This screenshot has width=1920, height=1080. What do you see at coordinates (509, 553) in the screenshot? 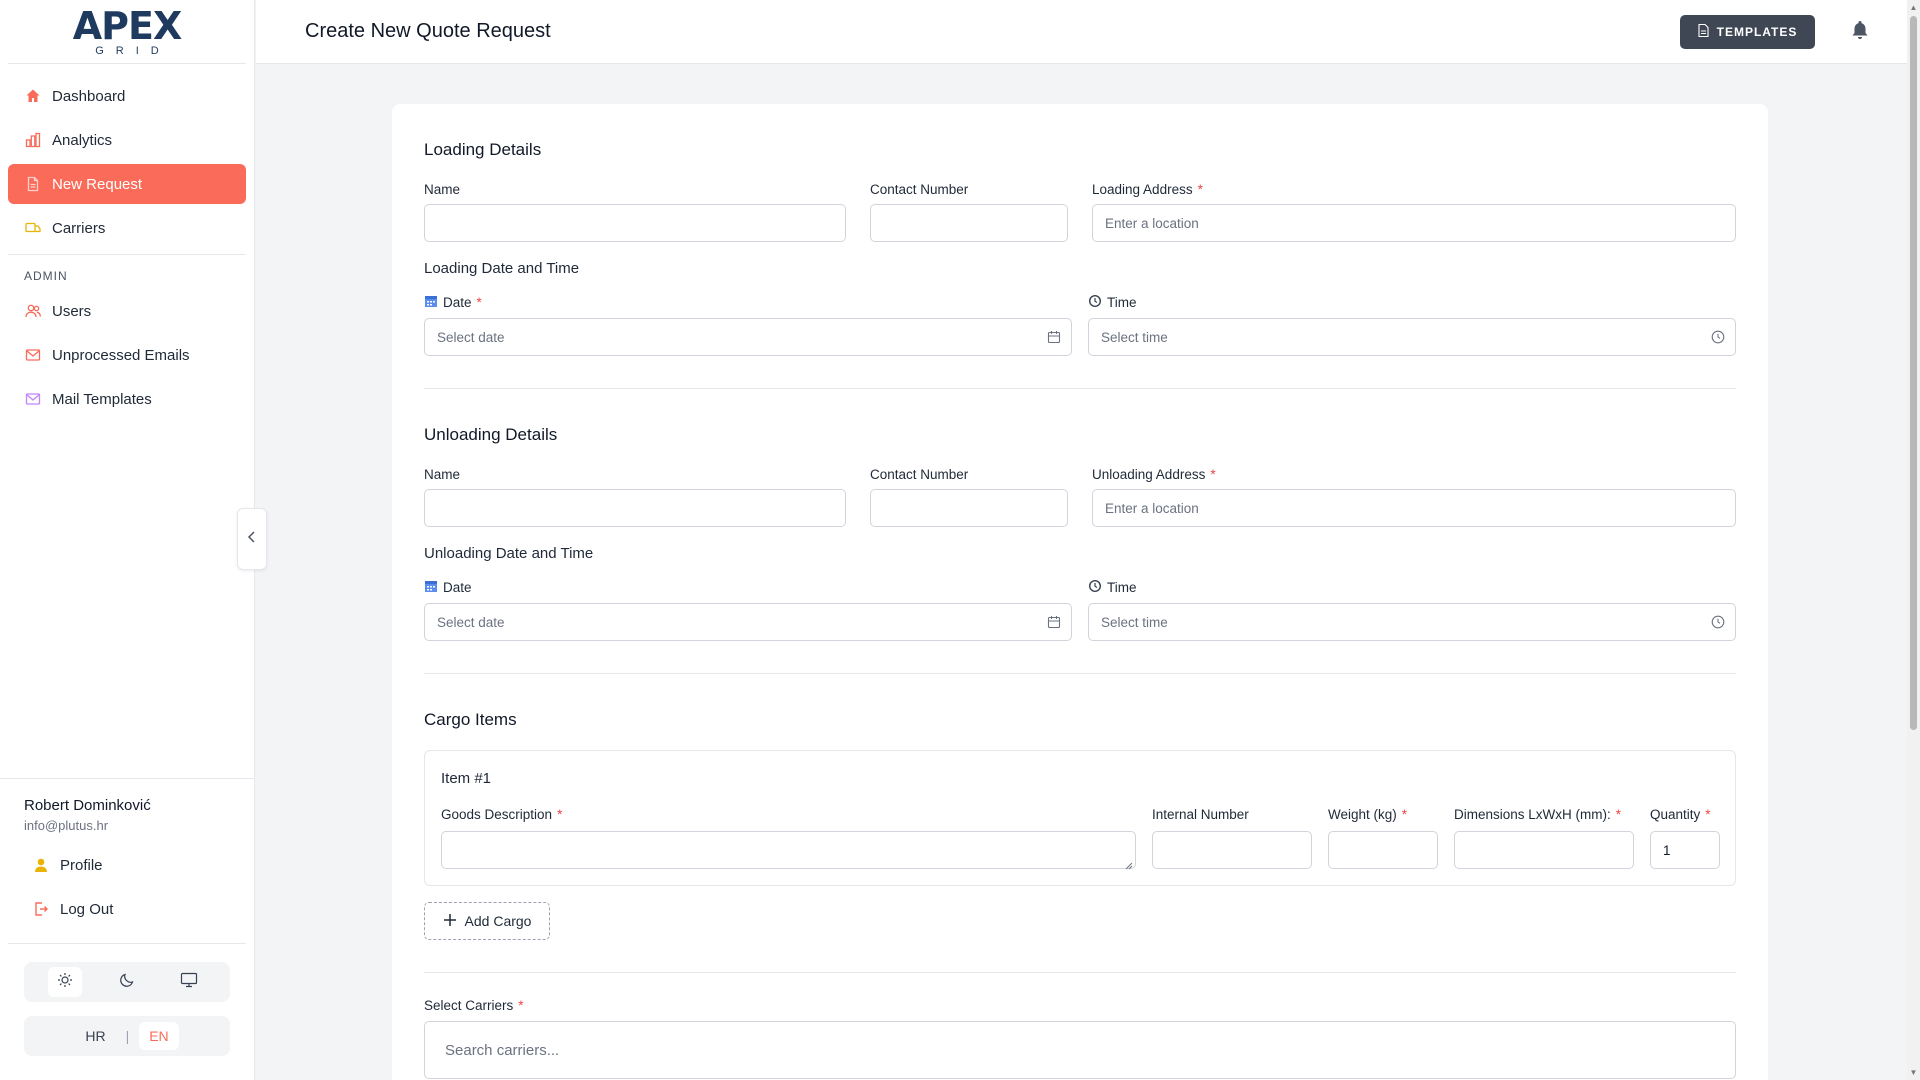
I see `label-text: Unloading Date and Time` at bounding box center [509, 553].